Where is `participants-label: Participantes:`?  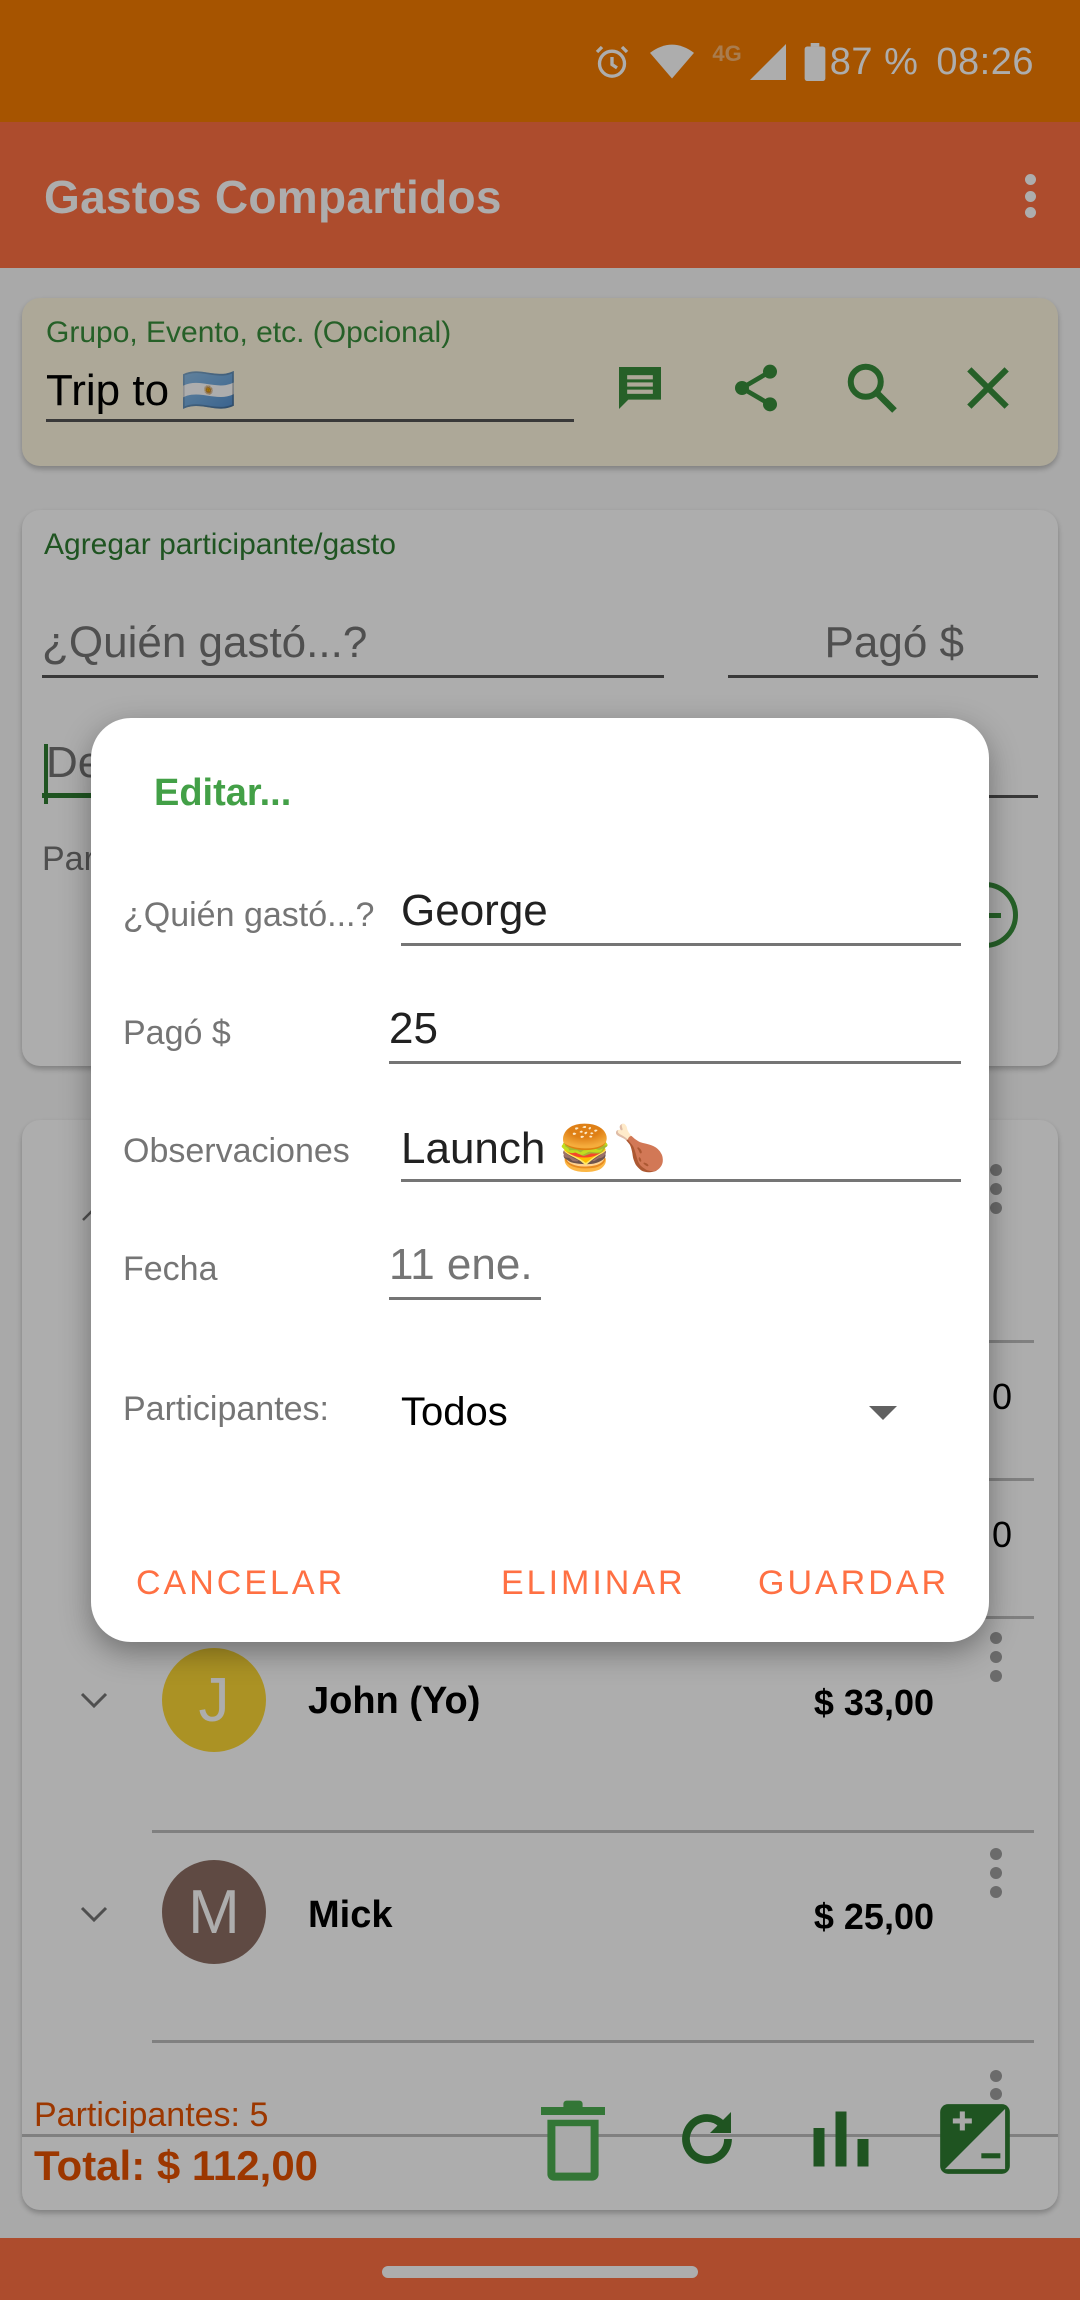
participants-label: Participantes: is located at coordinates (226, 1409).